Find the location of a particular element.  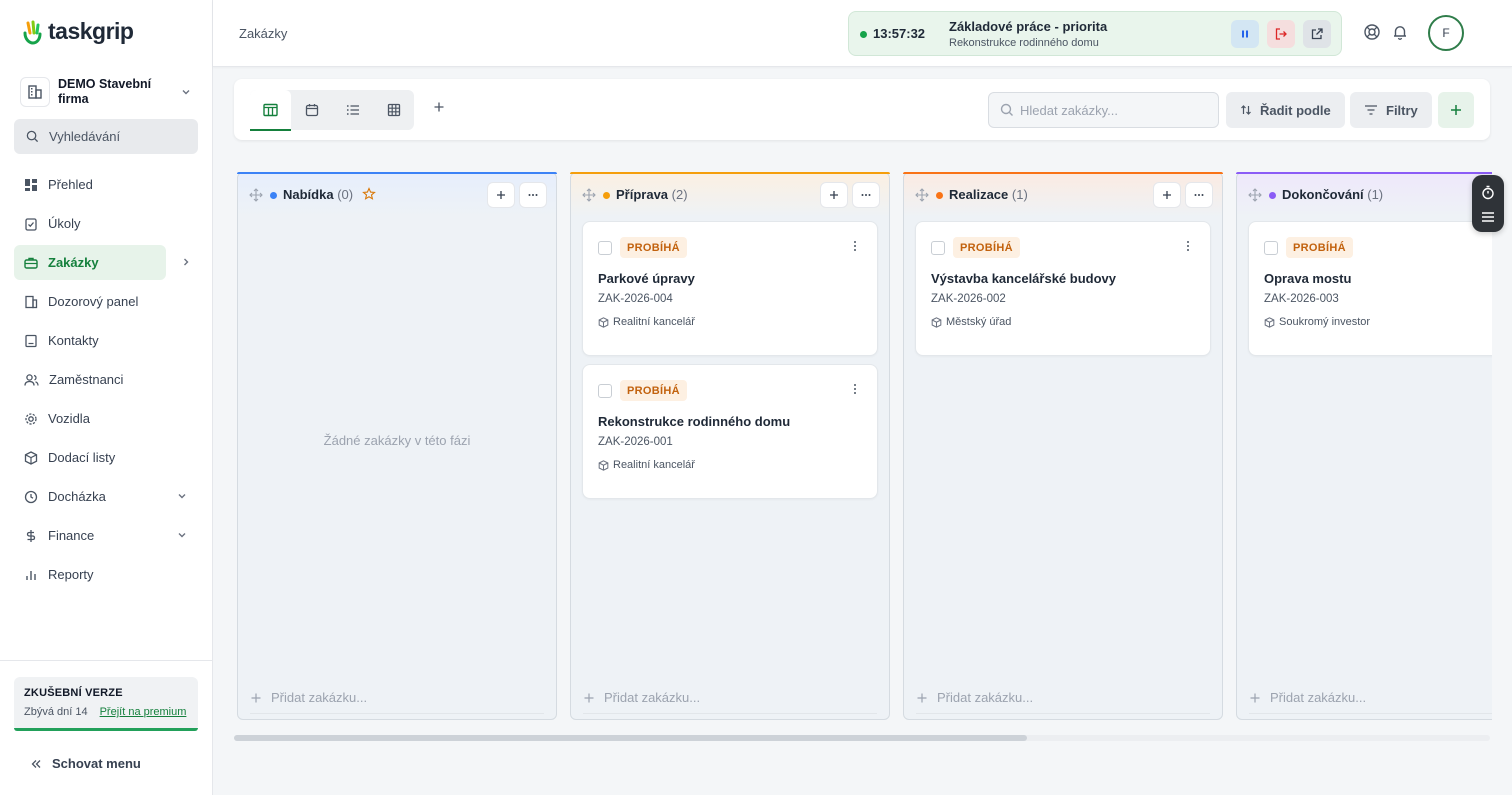

filter-button: Filtry is located at coordinates (1391, 110).